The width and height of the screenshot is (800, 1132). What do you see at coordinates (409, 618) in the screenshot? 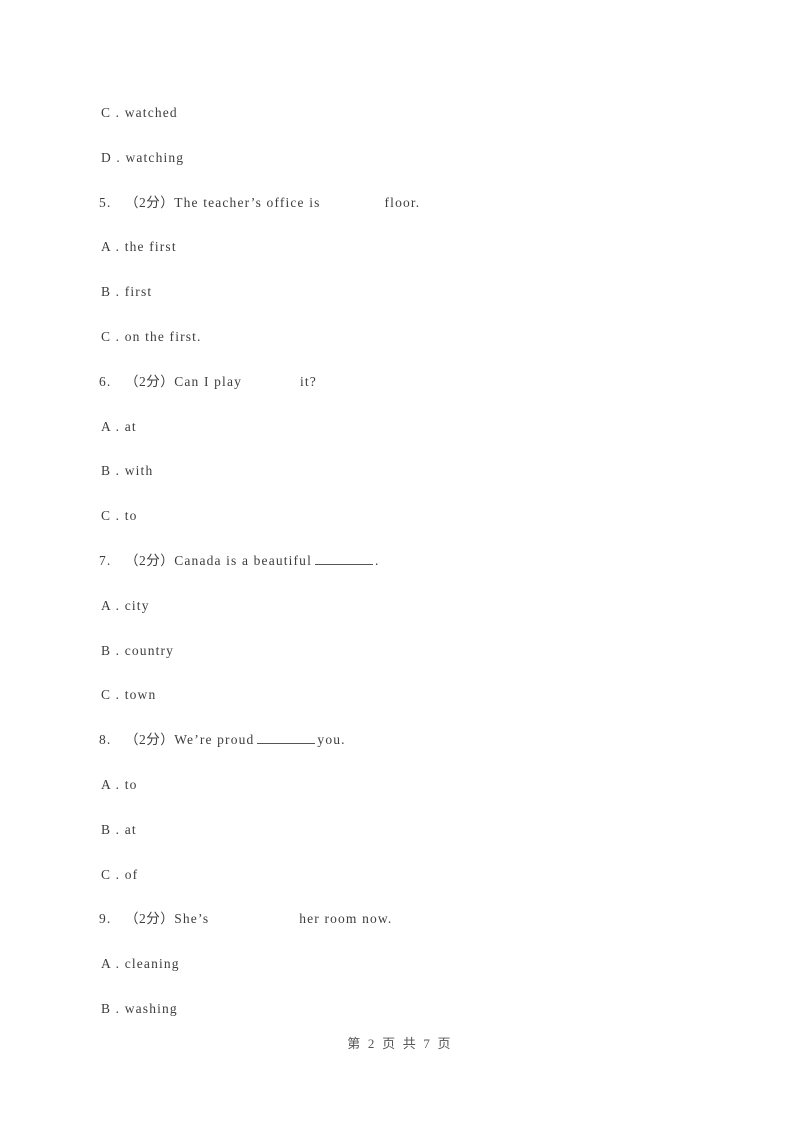
I see `answer-option: A . city` at bounding box center [409, 618].